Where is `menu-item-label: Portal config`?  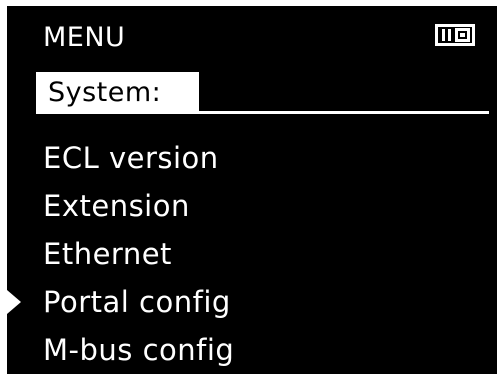
menu-item-label: Portal config is located at coordinates (137, 302).